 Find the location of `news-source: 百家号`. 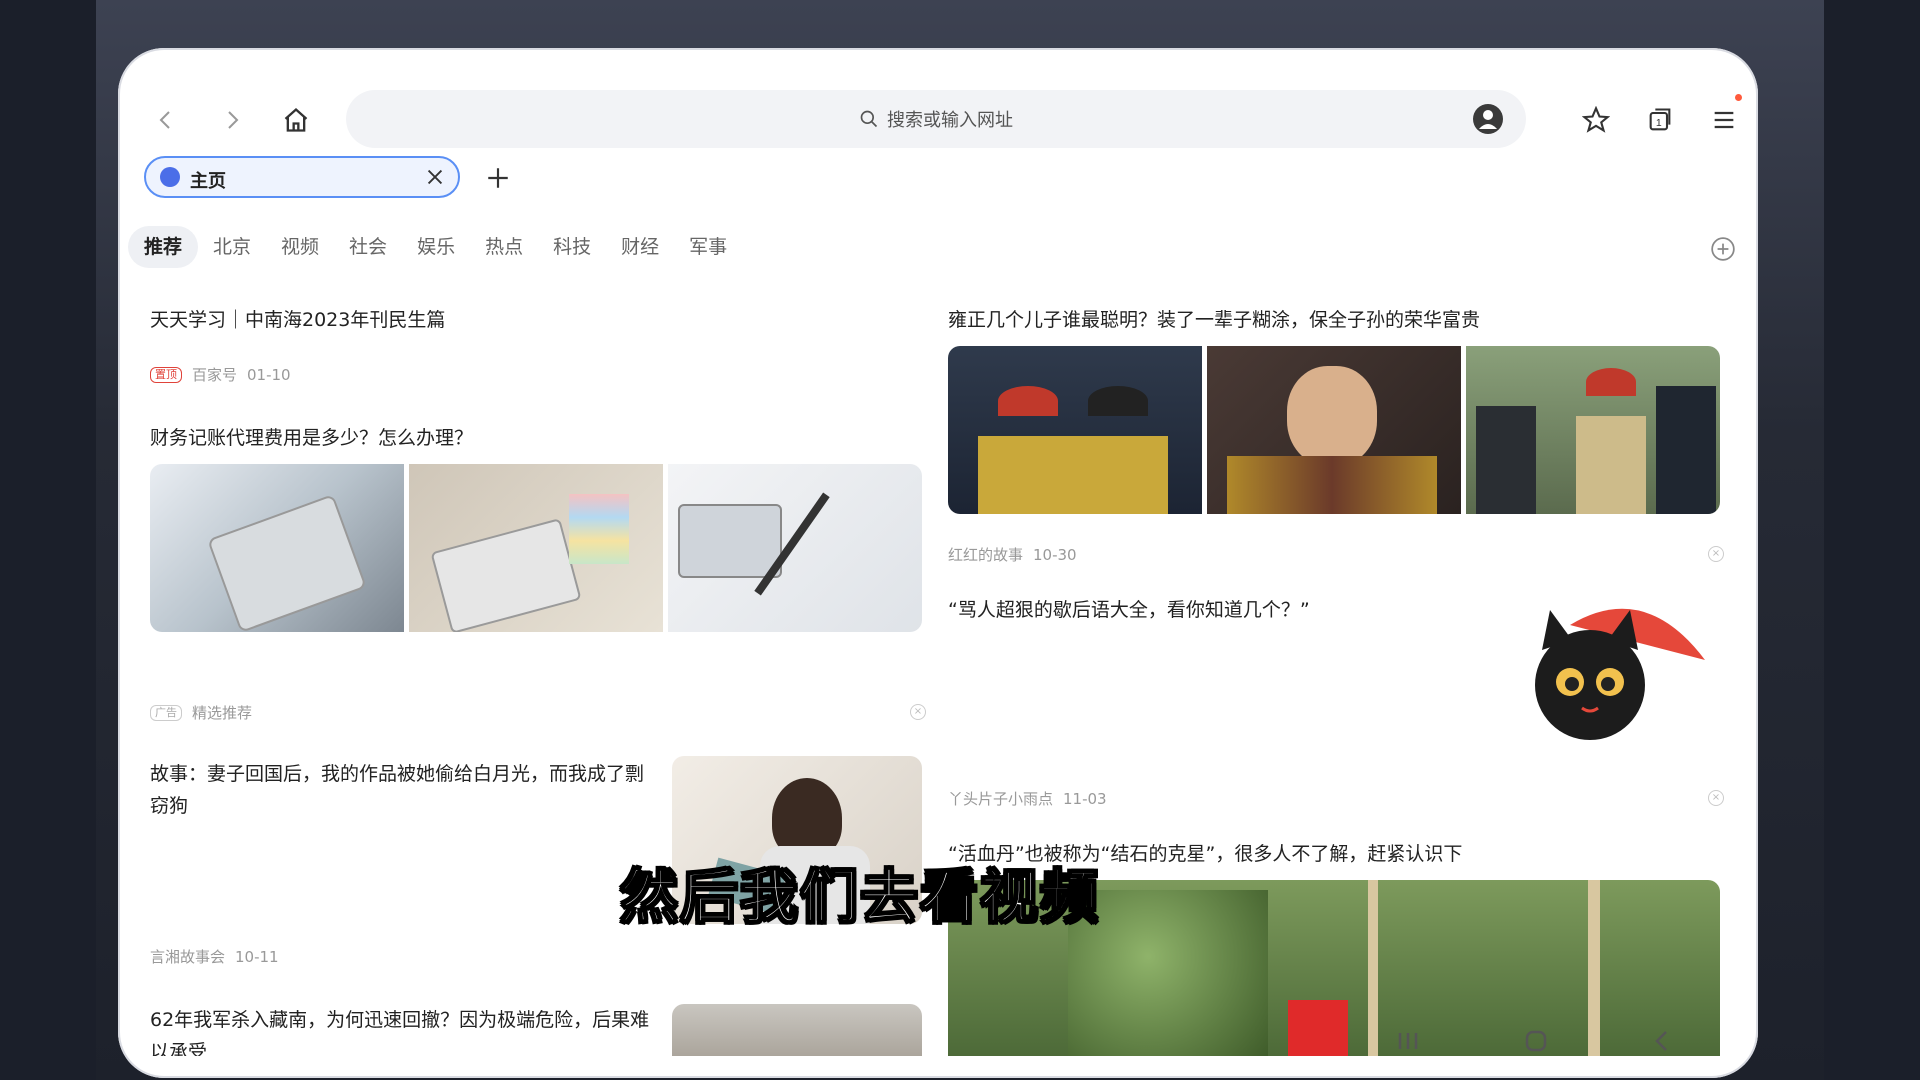

news-source: 百家号 is located at coordinates (215, 375).